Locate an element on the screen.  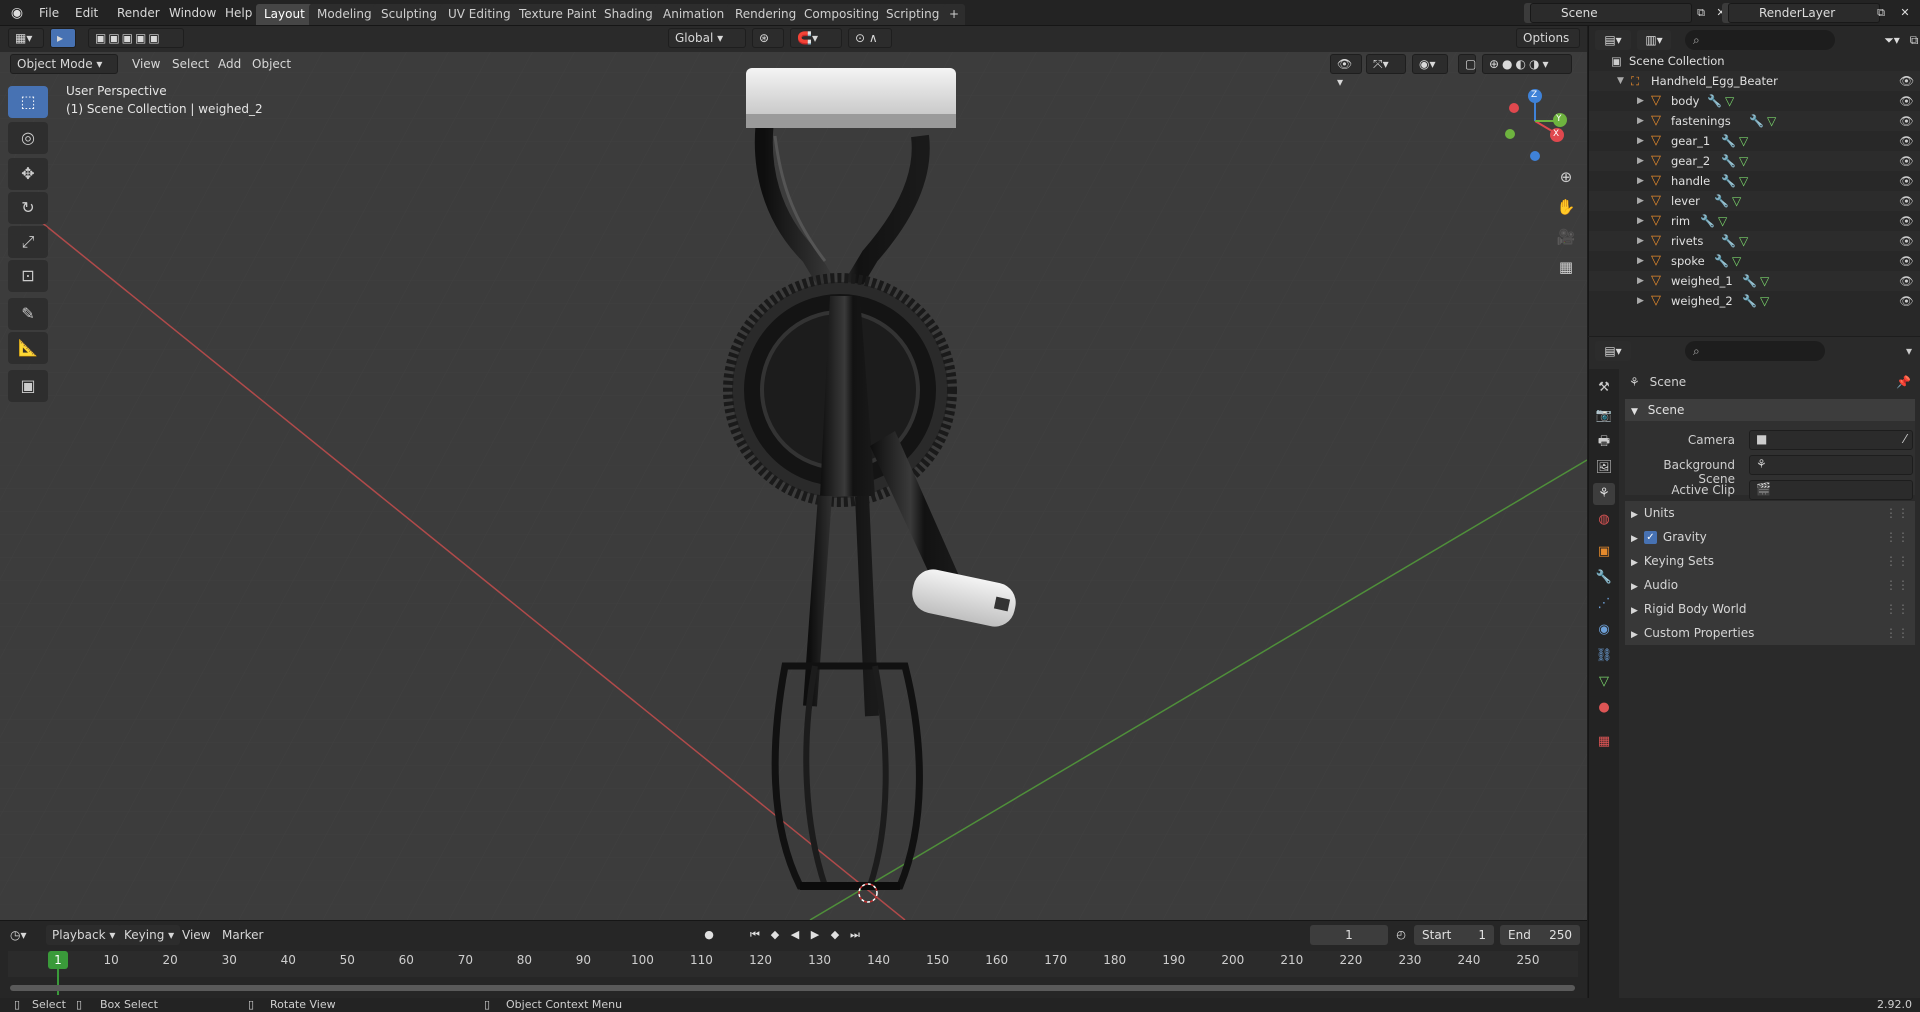
outliner-item-rim: ▶ ▽ rim 🔧 ▽ 👁 is located at coordinates (1754, 221).